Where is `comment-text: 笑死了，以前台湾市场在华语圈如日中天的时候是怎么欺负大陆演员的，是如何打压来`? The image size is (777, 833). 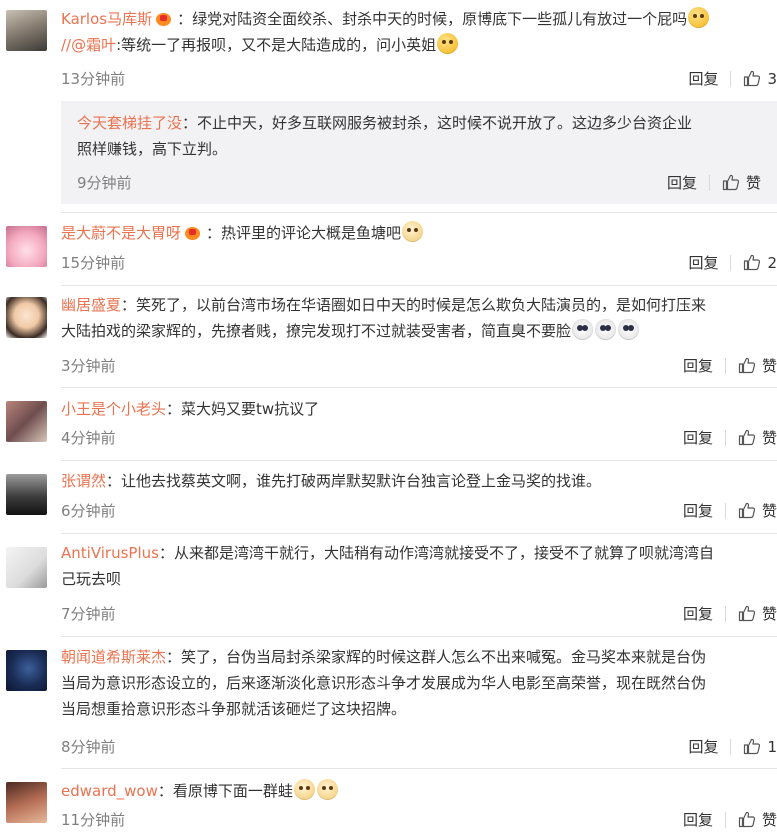
comment-text: 笑死了，以前台湾市场在华语圈如日中天的时候是怎么欺负大陆演员的，是如何打压来 is located at coordinates (421, 305).